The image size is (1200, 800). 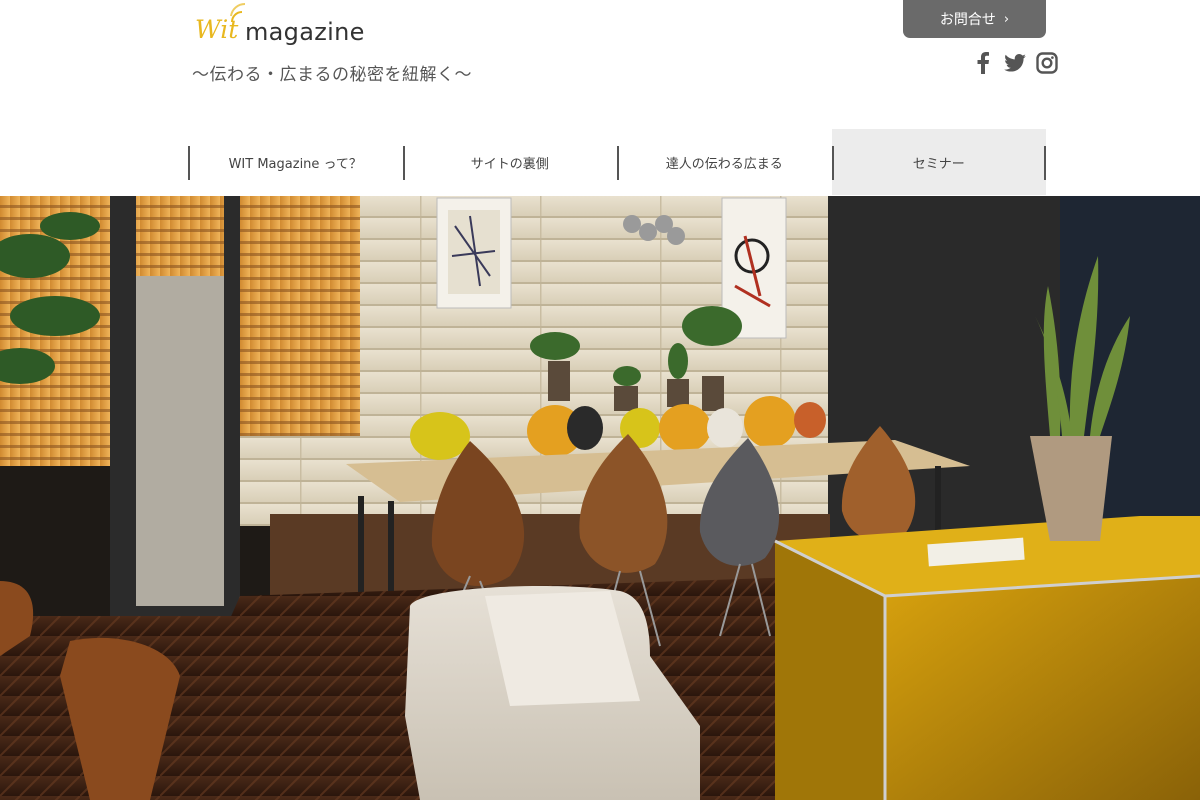 I want to click on contact-button: お問合せ ›, so click(x=974, y=19).